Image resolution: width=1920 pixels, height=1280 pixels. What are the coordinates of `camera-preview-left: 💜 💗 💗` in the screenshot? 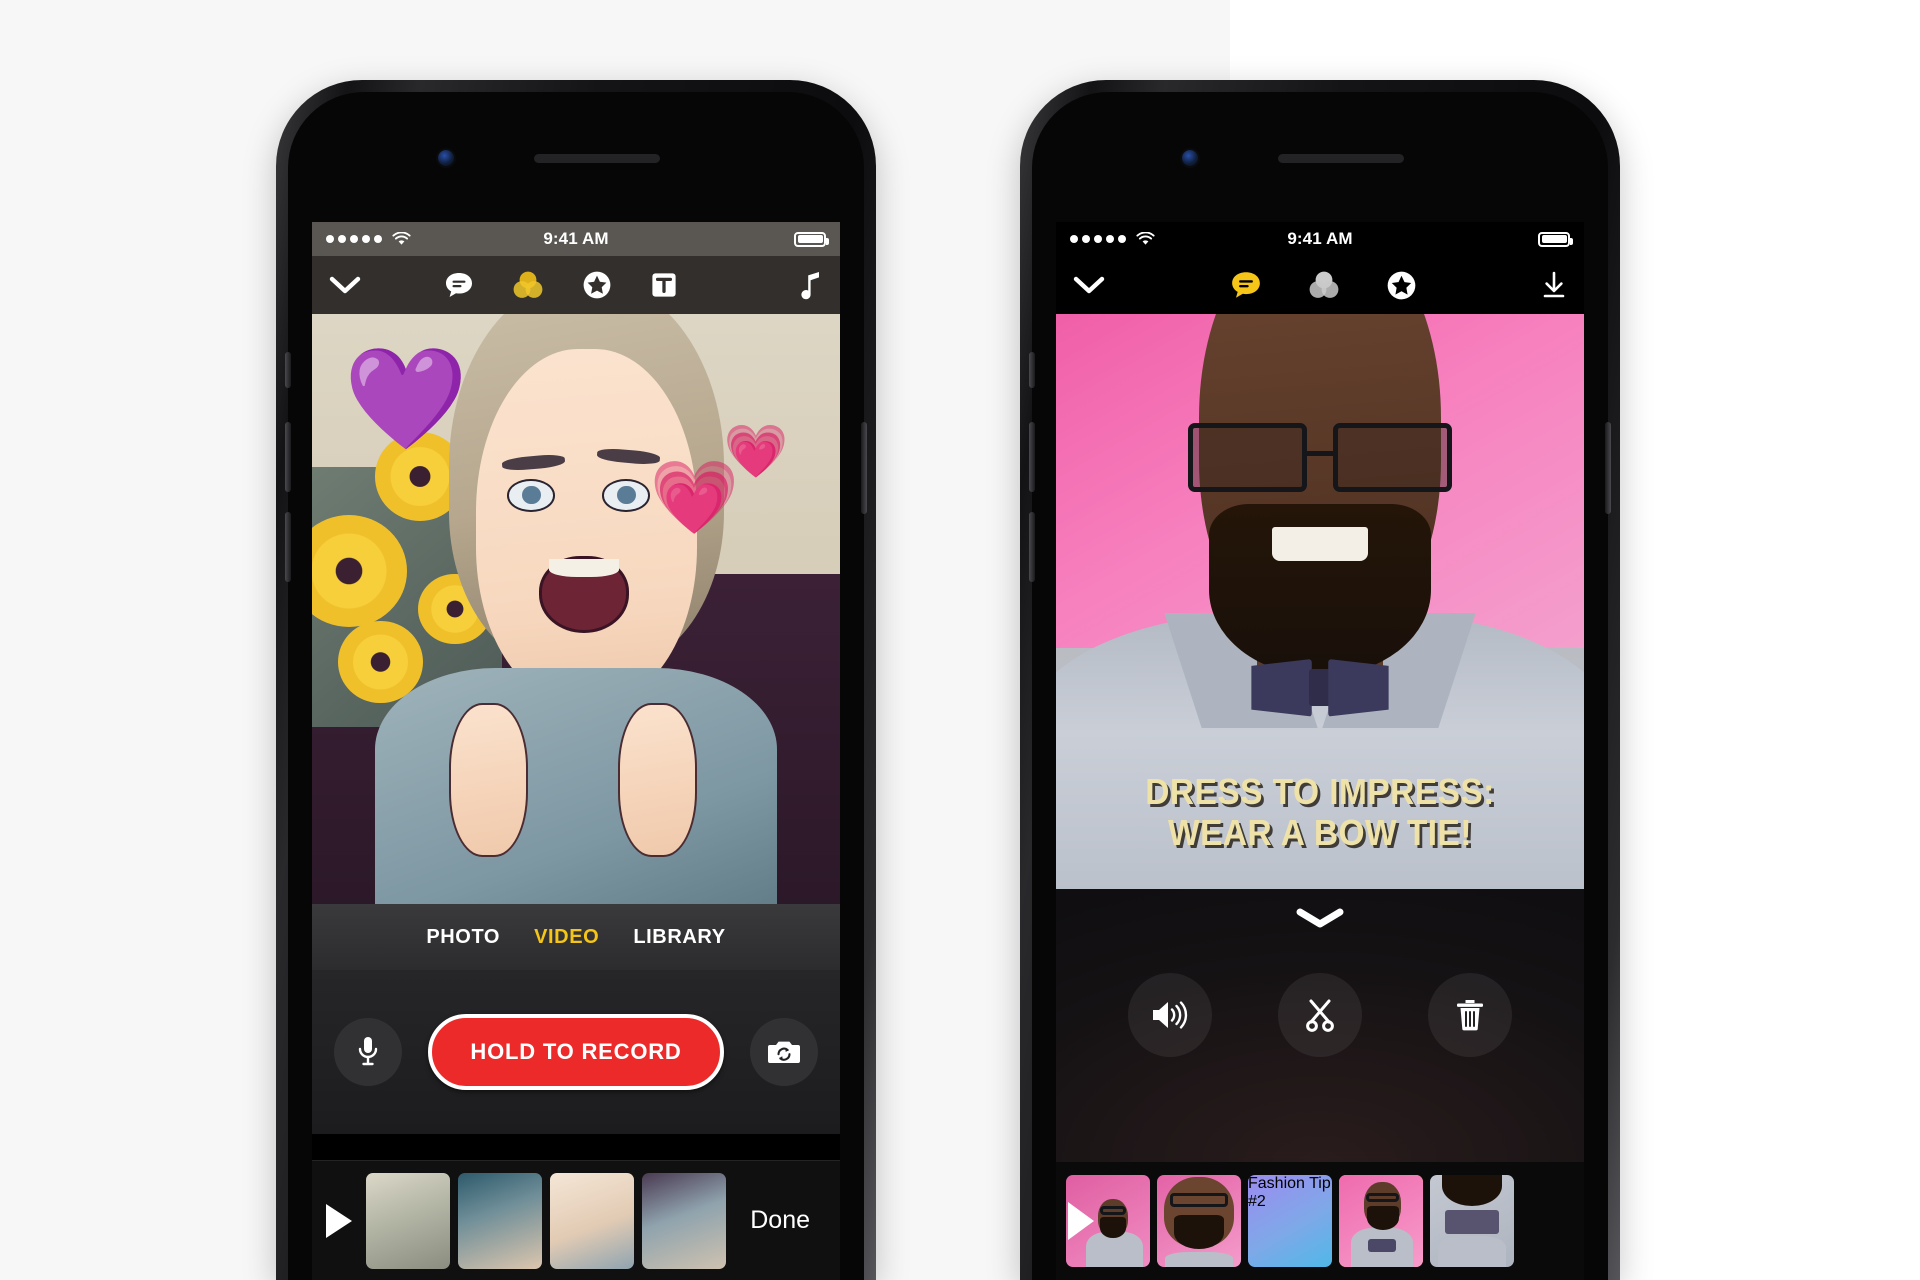 It's located at (576, 609).